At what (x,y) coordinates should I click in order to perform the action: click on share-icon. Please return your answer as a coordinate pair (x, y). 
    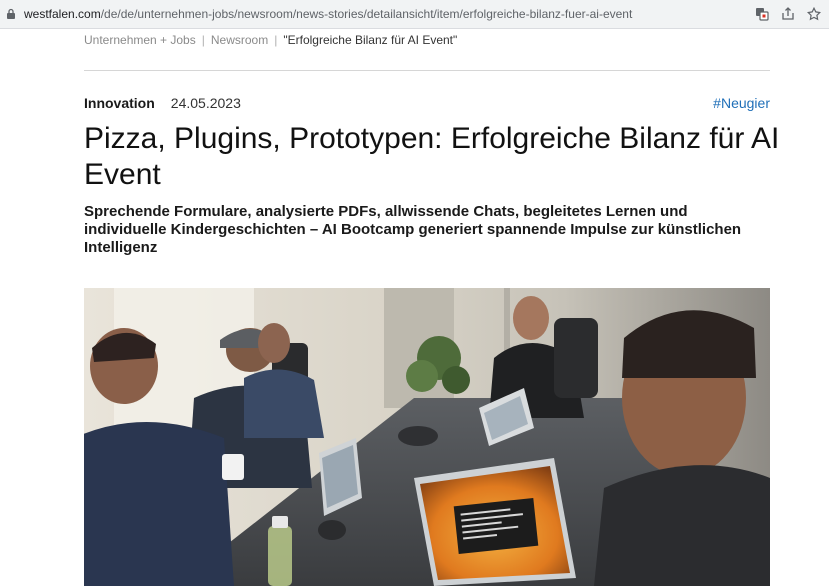
    Looking at the image, I should click on (788, 14).